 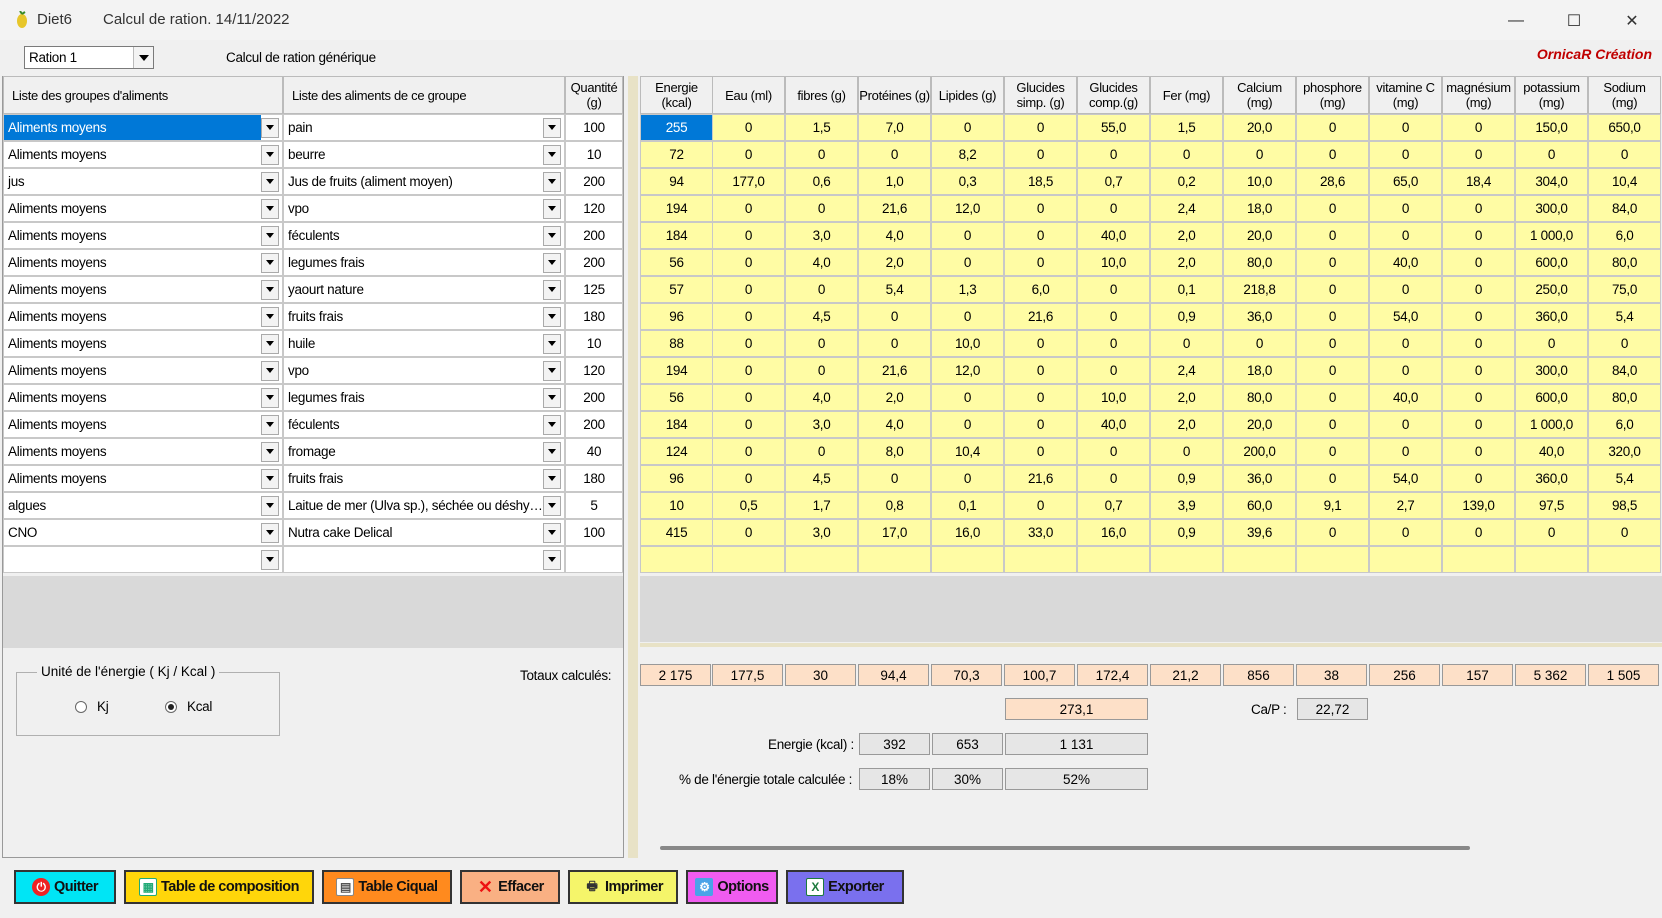 What do you see at coordinates (1551, 208) in the screenshot?
I see `nutrient-cell: 300,0` at bounding box center [1551, 208].